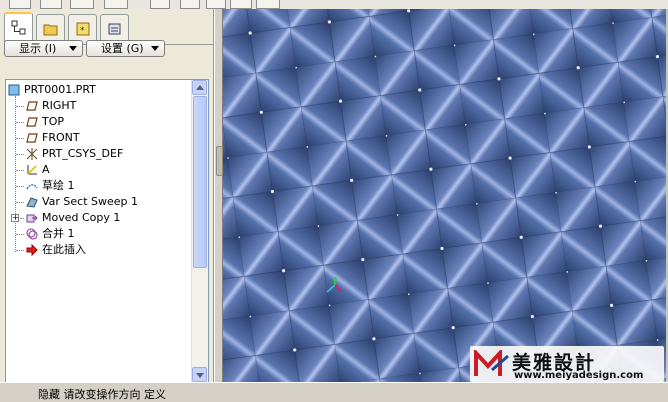  Describe the element at coordinates (60, 89) in the screenshot. I see `tree-root-label: PRT0001.PRT` at that location.